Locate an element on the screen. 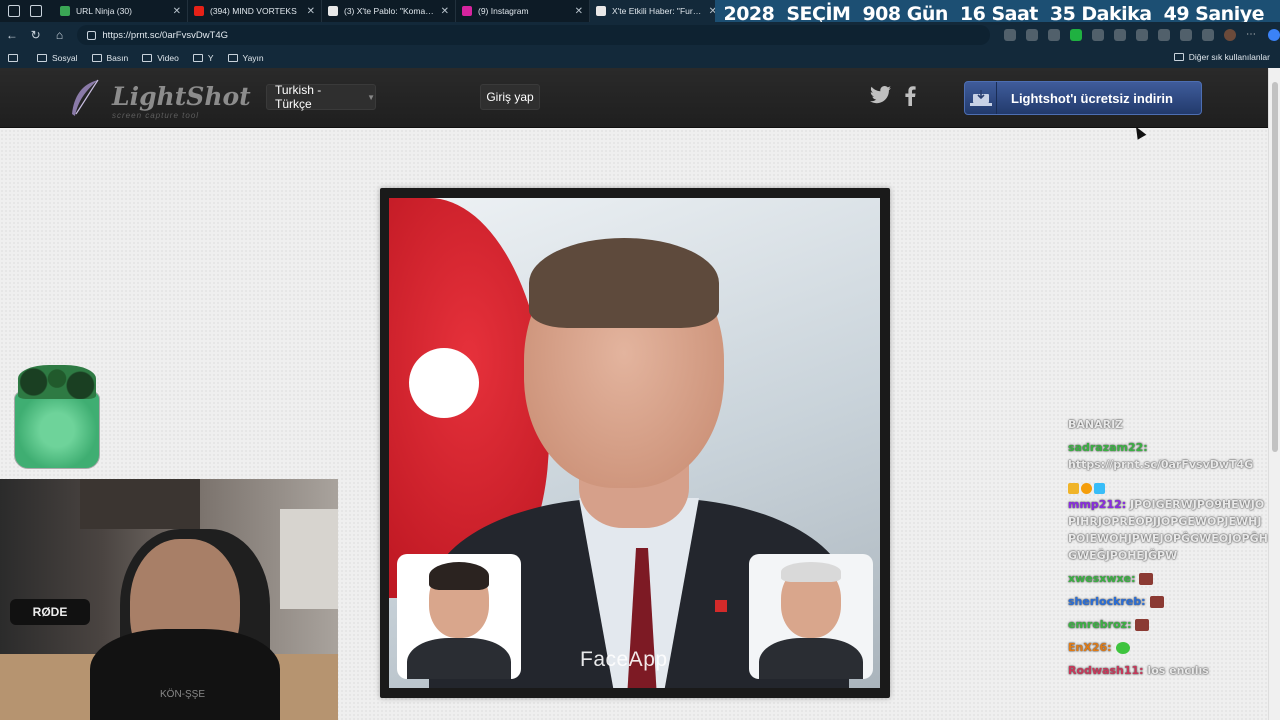  chat-message: sherlockreb: is located at coordinates (1168, 601).